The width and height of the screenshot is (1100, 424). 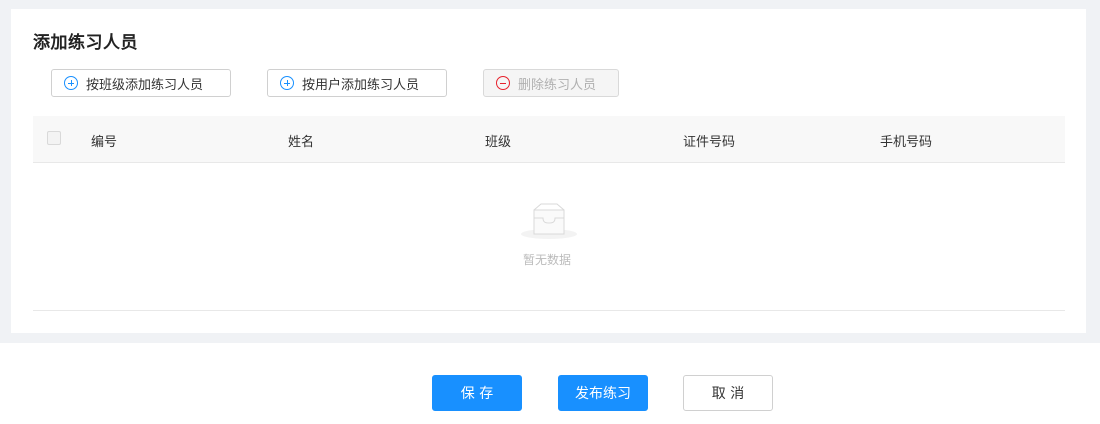 I want to click on column-header-name: 姓名, so click(x=301, y=140).